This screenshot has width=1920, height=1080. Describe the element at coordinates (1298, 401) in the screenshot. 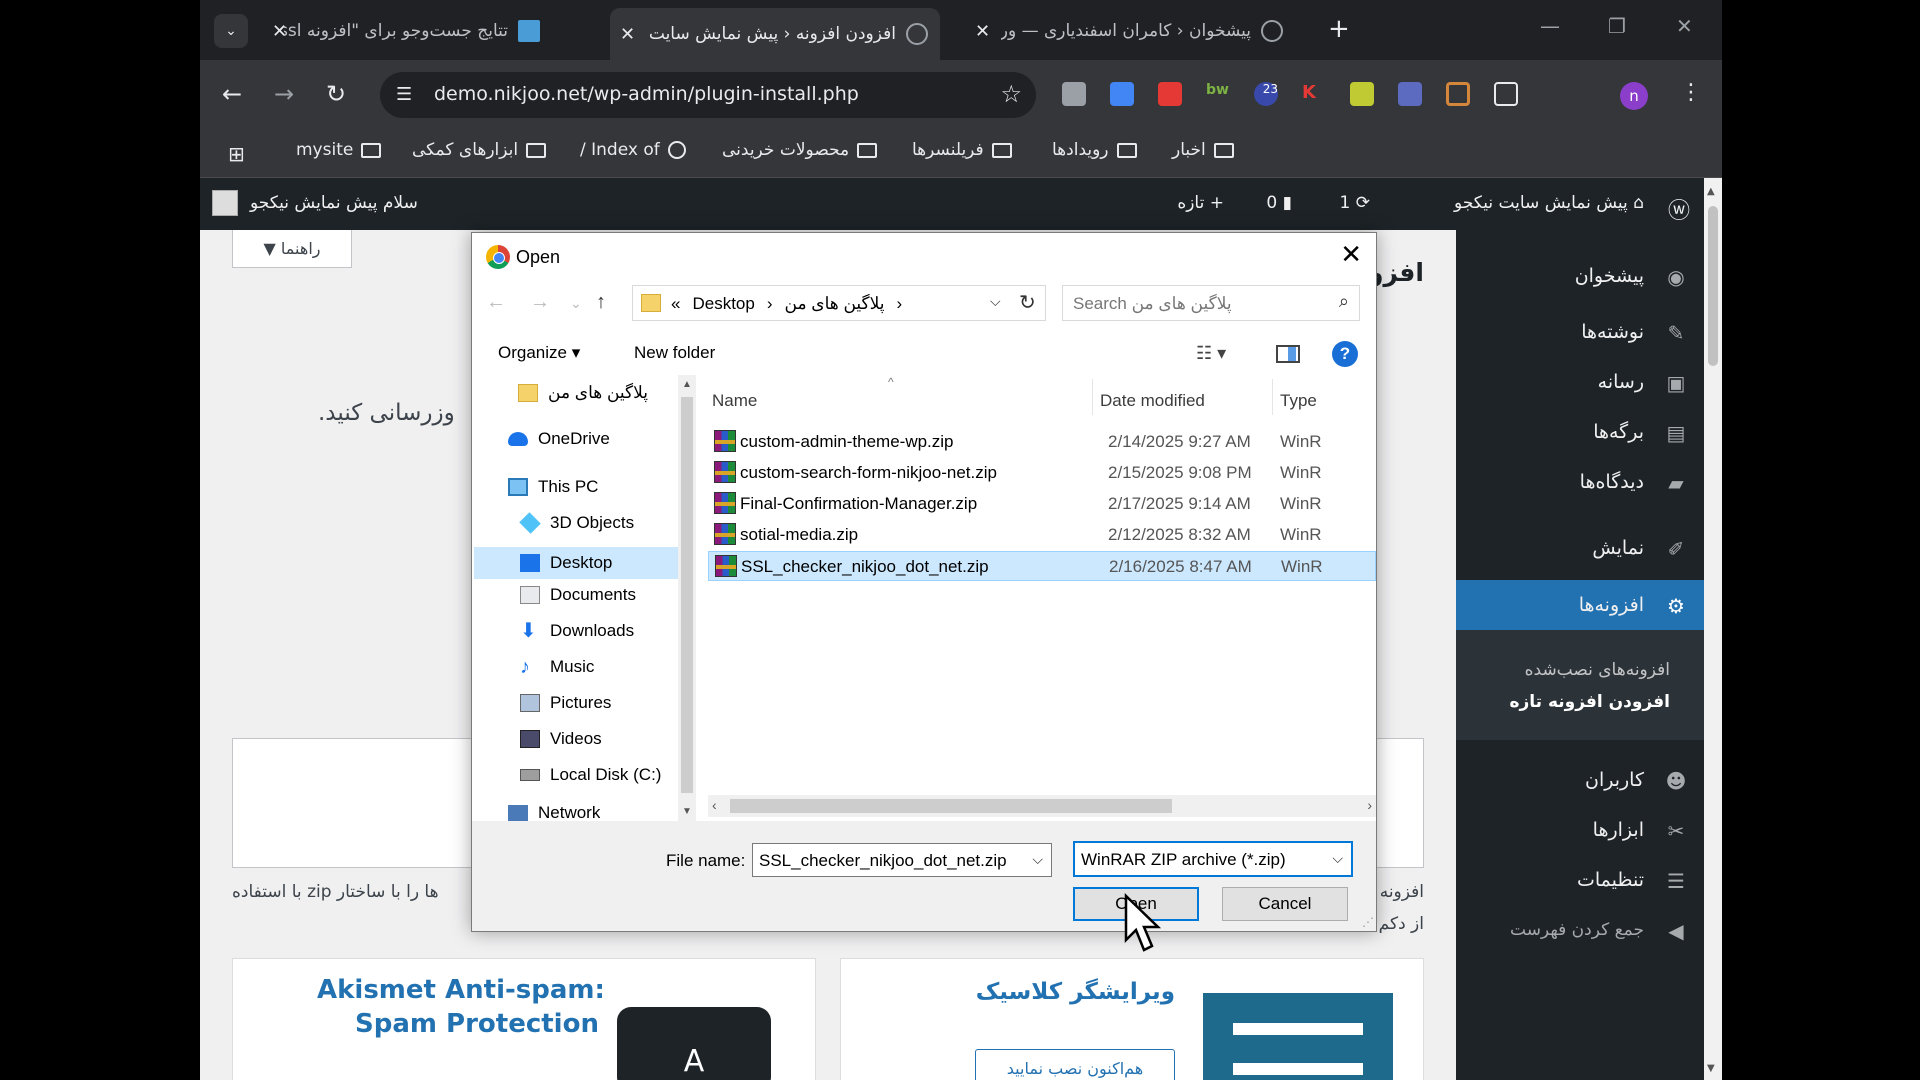

I see `column-type: Type` at that location.